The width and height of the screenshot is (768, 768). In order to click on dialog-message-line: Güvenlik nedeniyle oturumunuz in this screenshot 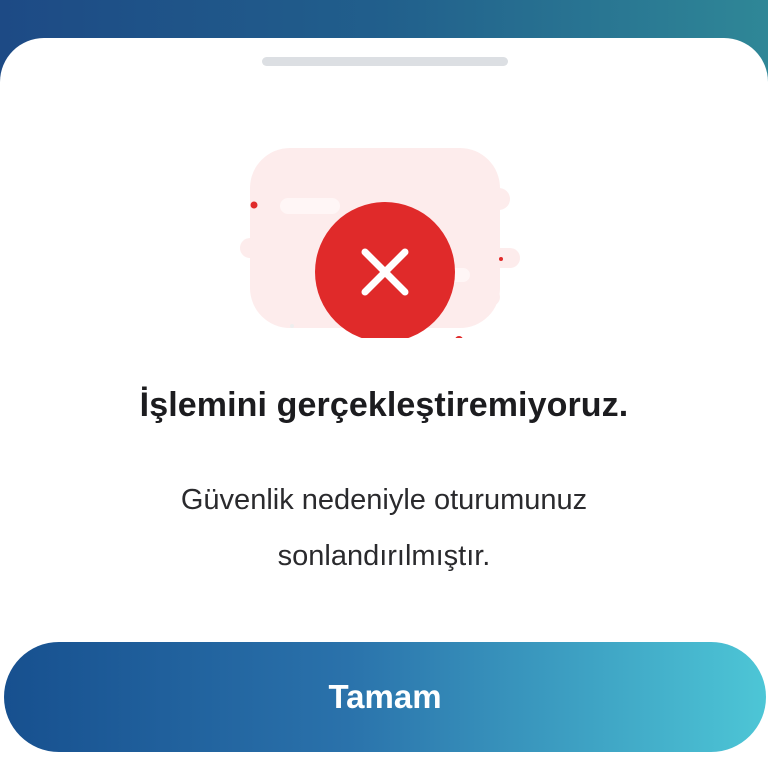, I will do `click(384, 500)`.